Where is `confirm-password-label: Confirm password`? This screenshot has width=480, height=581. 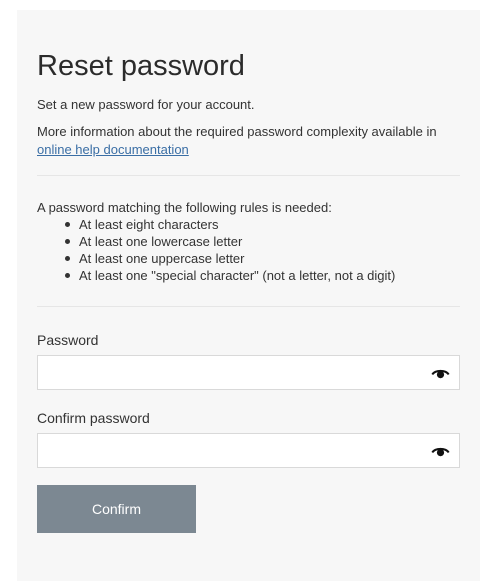
confirm-password-label: Confirm password is located at coordinates (93, 418).